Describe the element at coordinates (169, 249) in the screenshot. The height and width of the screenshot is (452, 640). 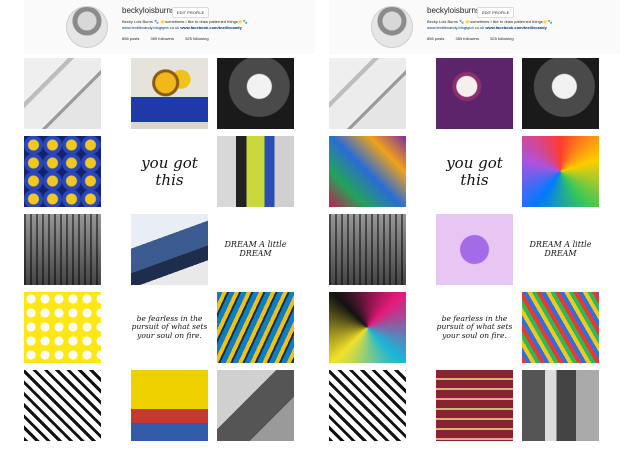
I see `photo-denim` at that location.